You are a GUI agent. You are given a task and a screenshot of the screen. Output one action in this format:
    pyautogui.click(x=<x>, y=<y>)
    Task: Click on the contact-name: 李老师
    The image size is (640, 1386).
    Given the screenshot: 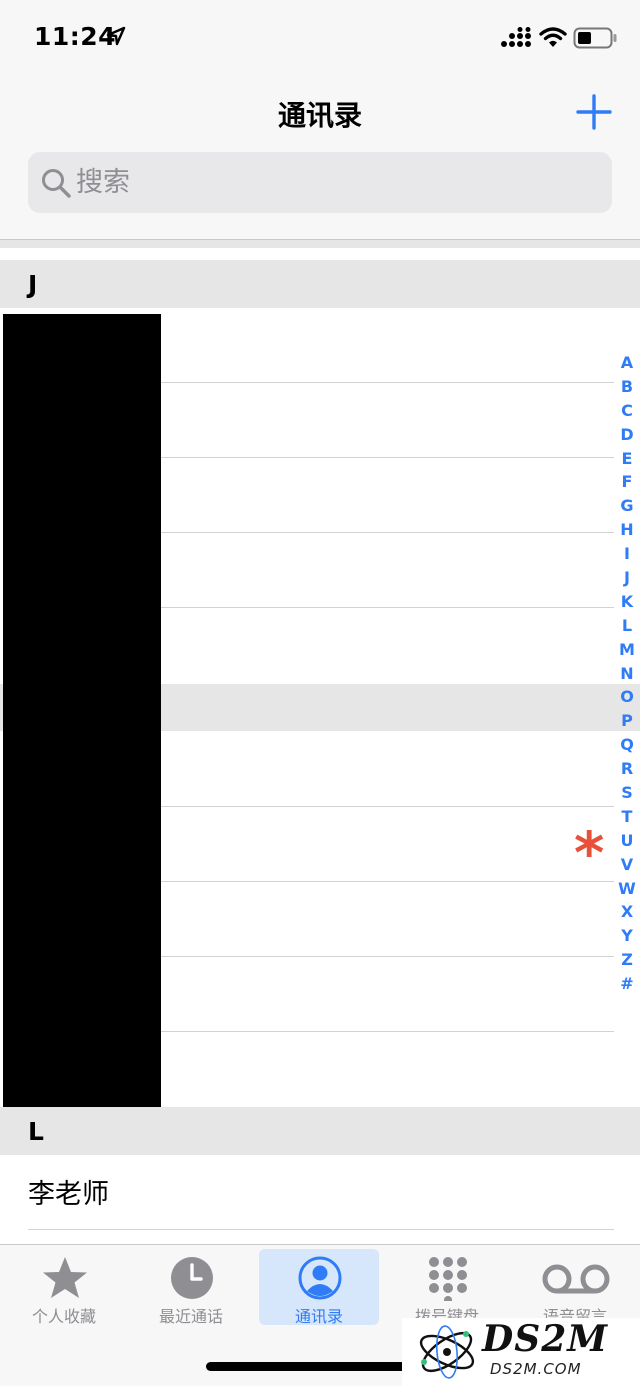 What is the action you would take?
    pyautogui.click(x=68, y=1194)
    